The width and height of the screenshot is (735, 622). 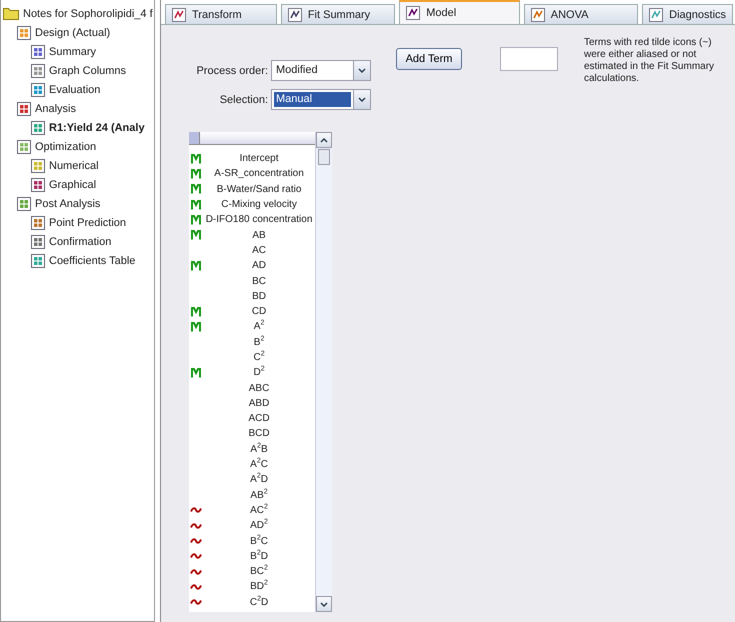 What do you see at coordinates (259, 235) in the screenshot?
I see `term-cell: AB` at bounding box center [259, 235].